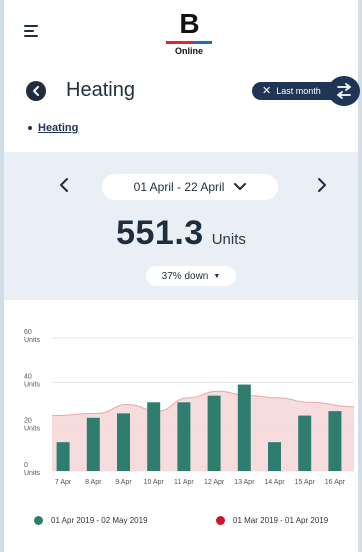 Image resolution: width=362 pixels, height=552 pixels. I want to click on change-badge: 37% down ▼, so click(191, 276).